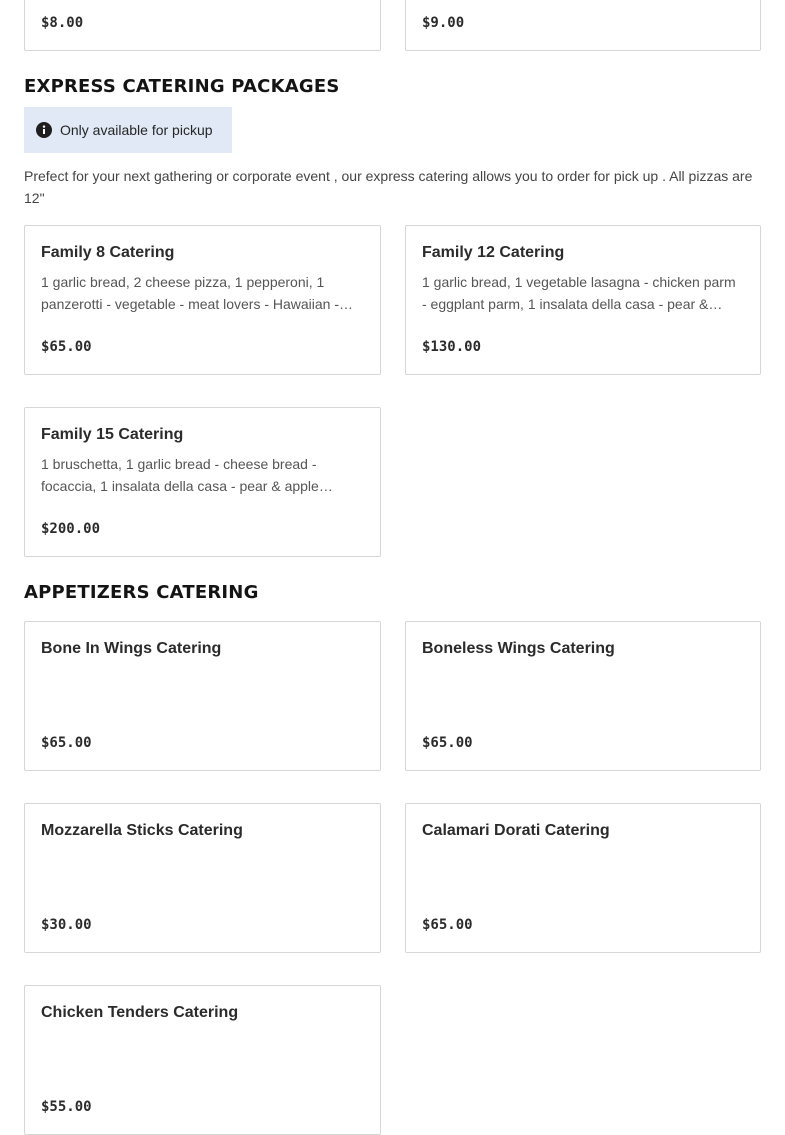 The image size is (785, 1135). What do you see at coordinates (131, 648) in the screenshot?
I see `item-title: Bone In Wings Catering` at bounding box center [131, 648].